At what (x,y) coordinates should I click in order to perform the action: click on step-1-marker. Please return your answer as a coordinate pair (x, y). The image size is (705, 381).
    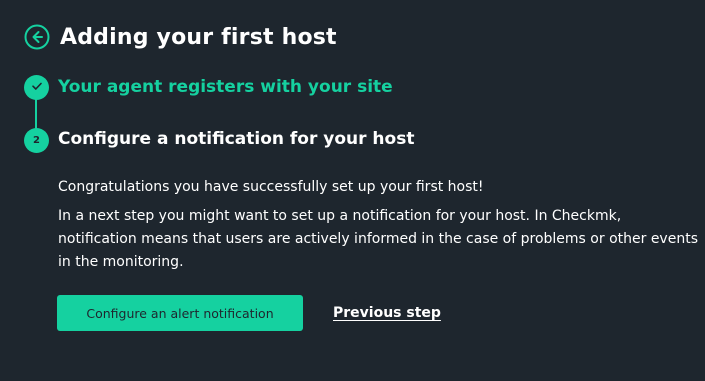
    Looking at the image, I should click on (36, 87).